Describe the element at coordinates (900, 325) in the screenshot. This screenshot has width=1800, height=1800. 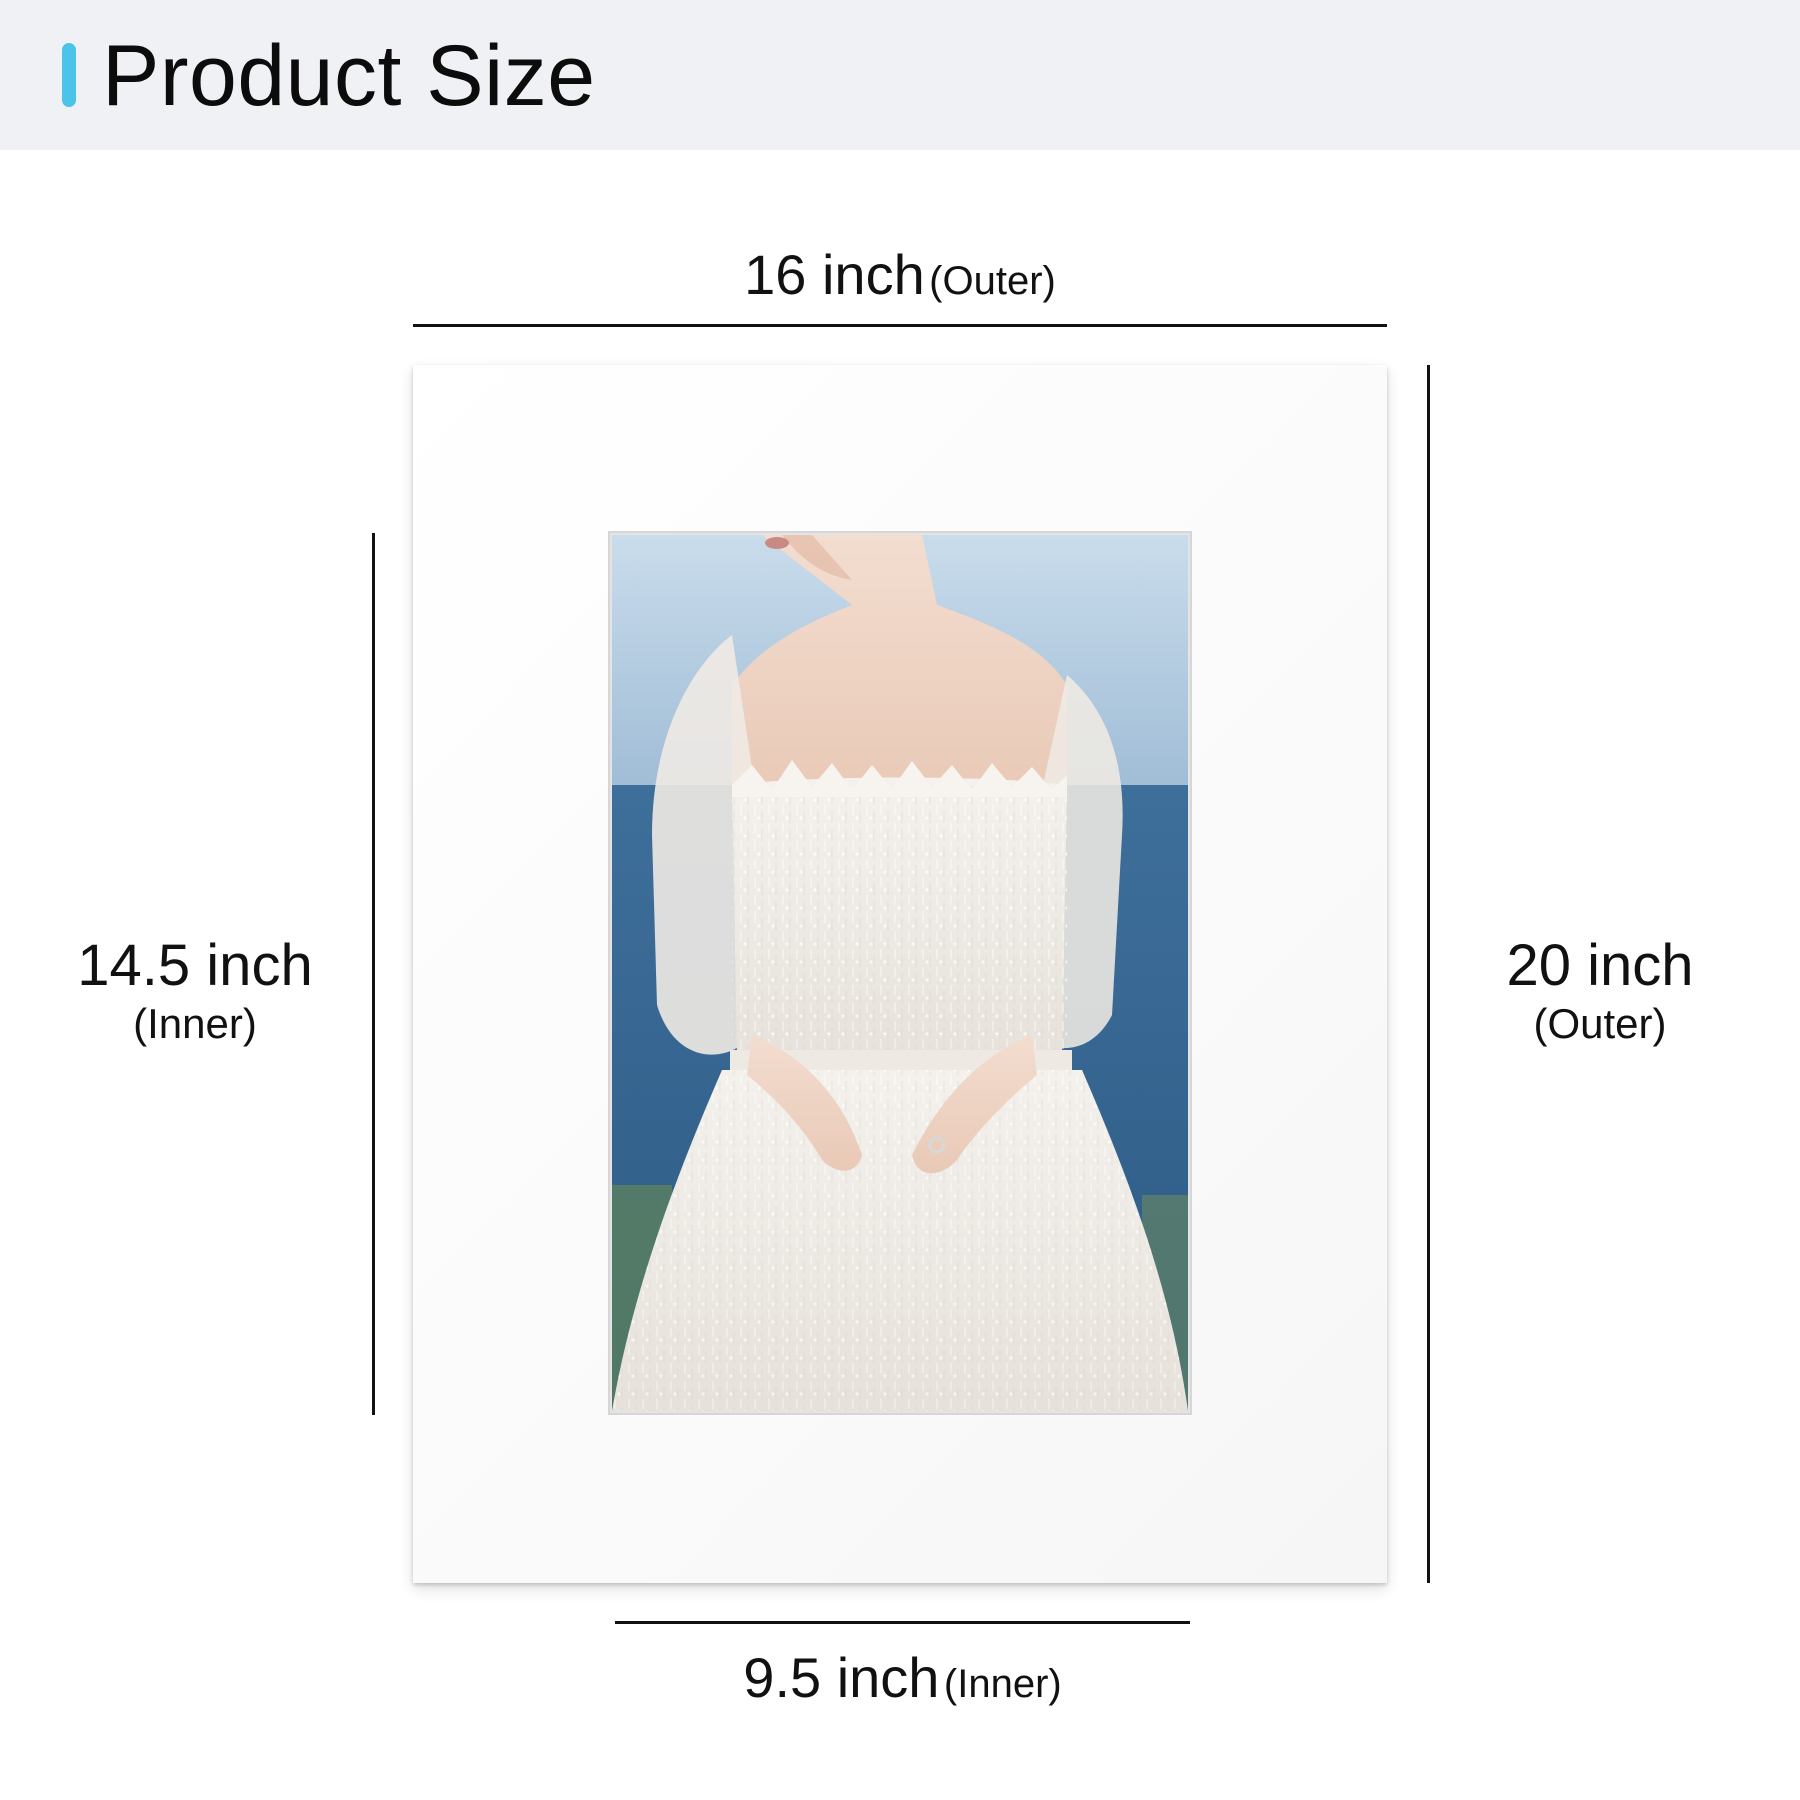
I see `top-dimension-line` at that location.